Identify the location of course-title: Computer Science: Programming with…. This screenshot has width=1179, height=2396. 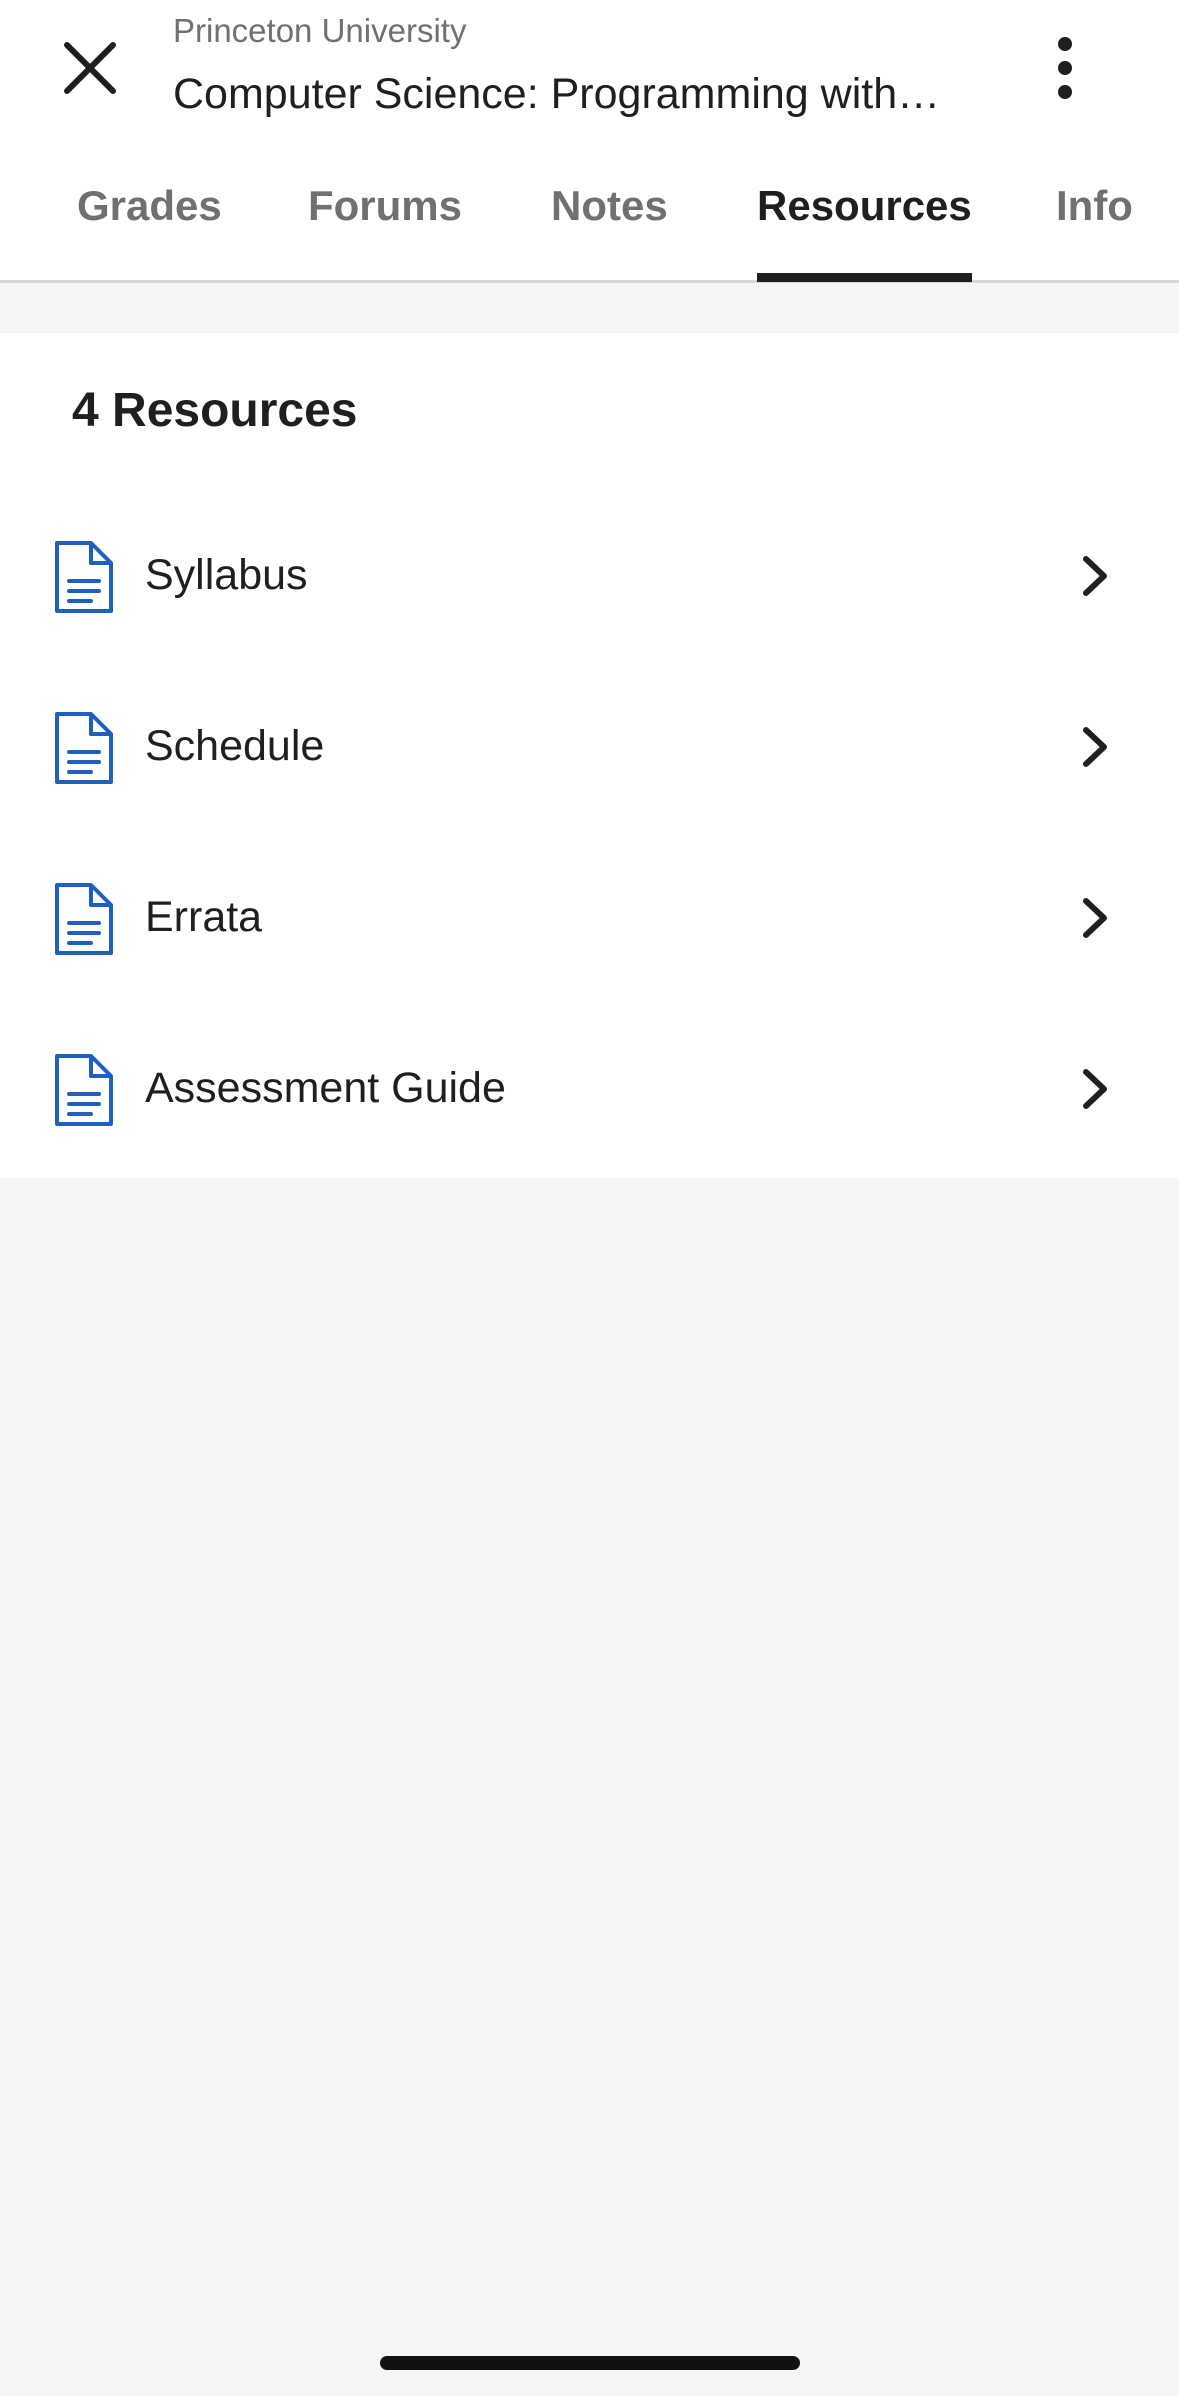
(557, 94).